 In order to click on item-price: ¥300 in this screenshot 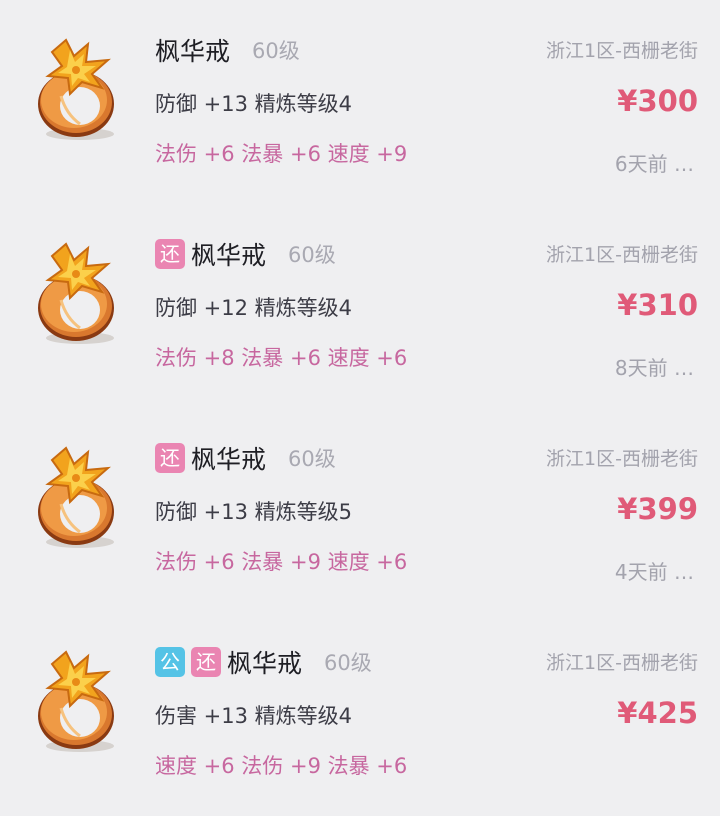, I will do `click(657, 101)`.